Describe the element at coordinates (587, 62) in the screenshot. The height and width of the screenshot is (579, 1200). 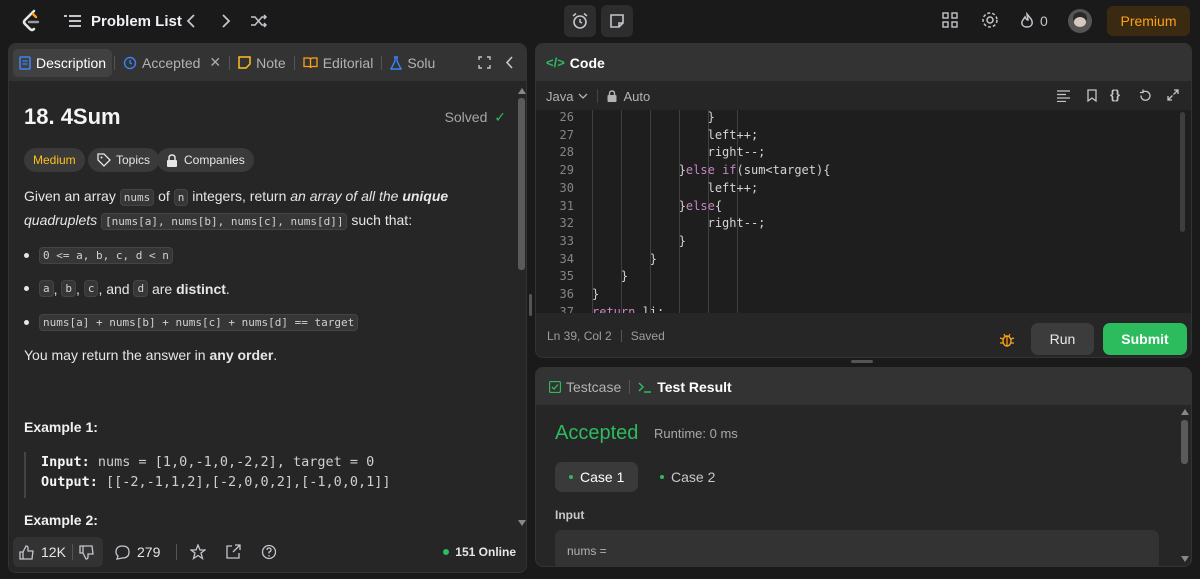
I see `tab-code-label: Code` at that location.